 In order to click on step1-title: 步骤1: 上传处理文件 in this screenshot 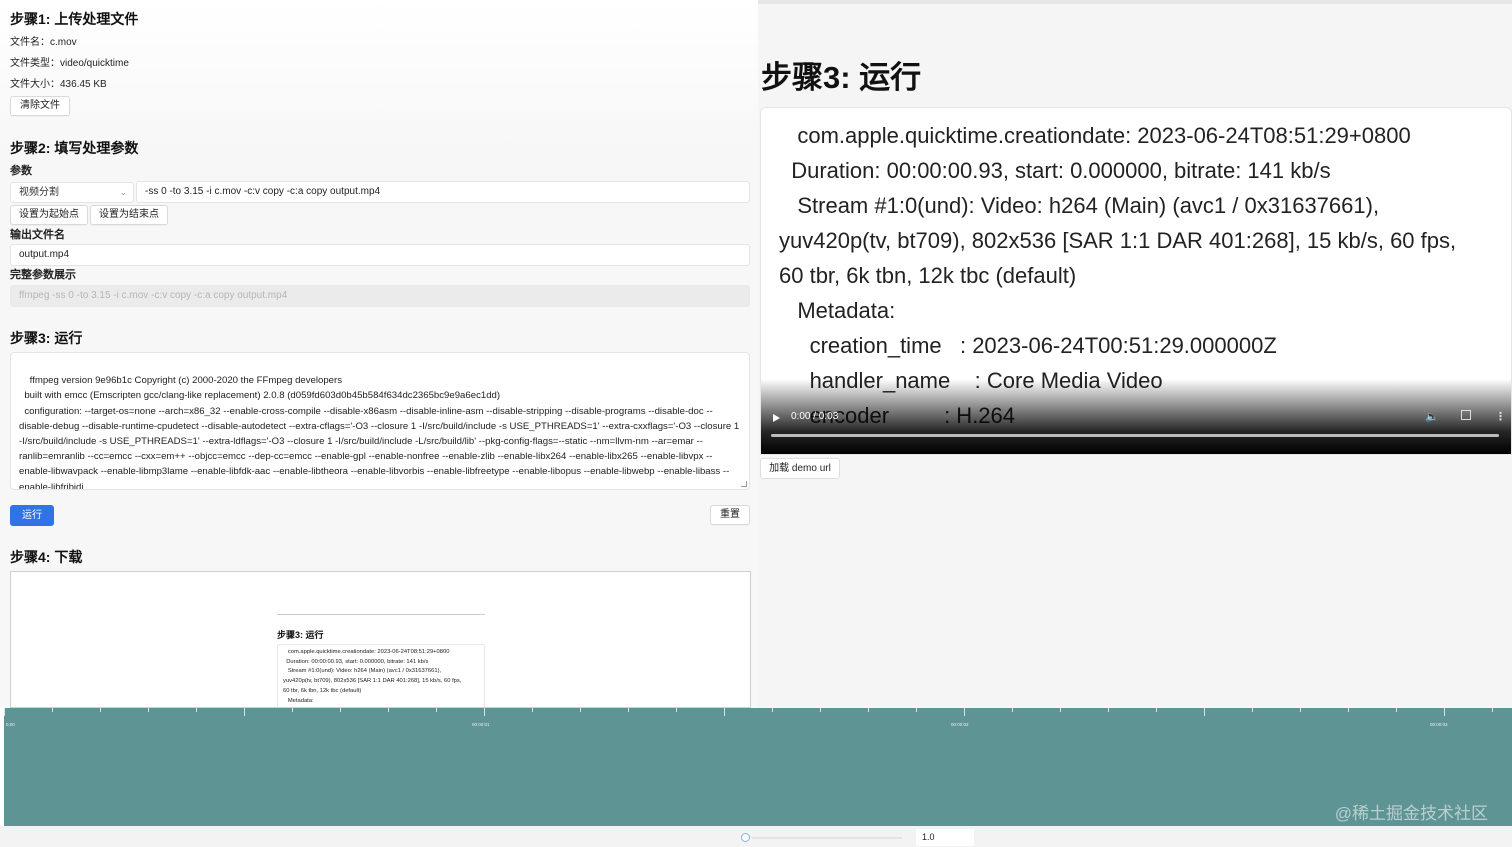, I will do `click(74, 19)`.